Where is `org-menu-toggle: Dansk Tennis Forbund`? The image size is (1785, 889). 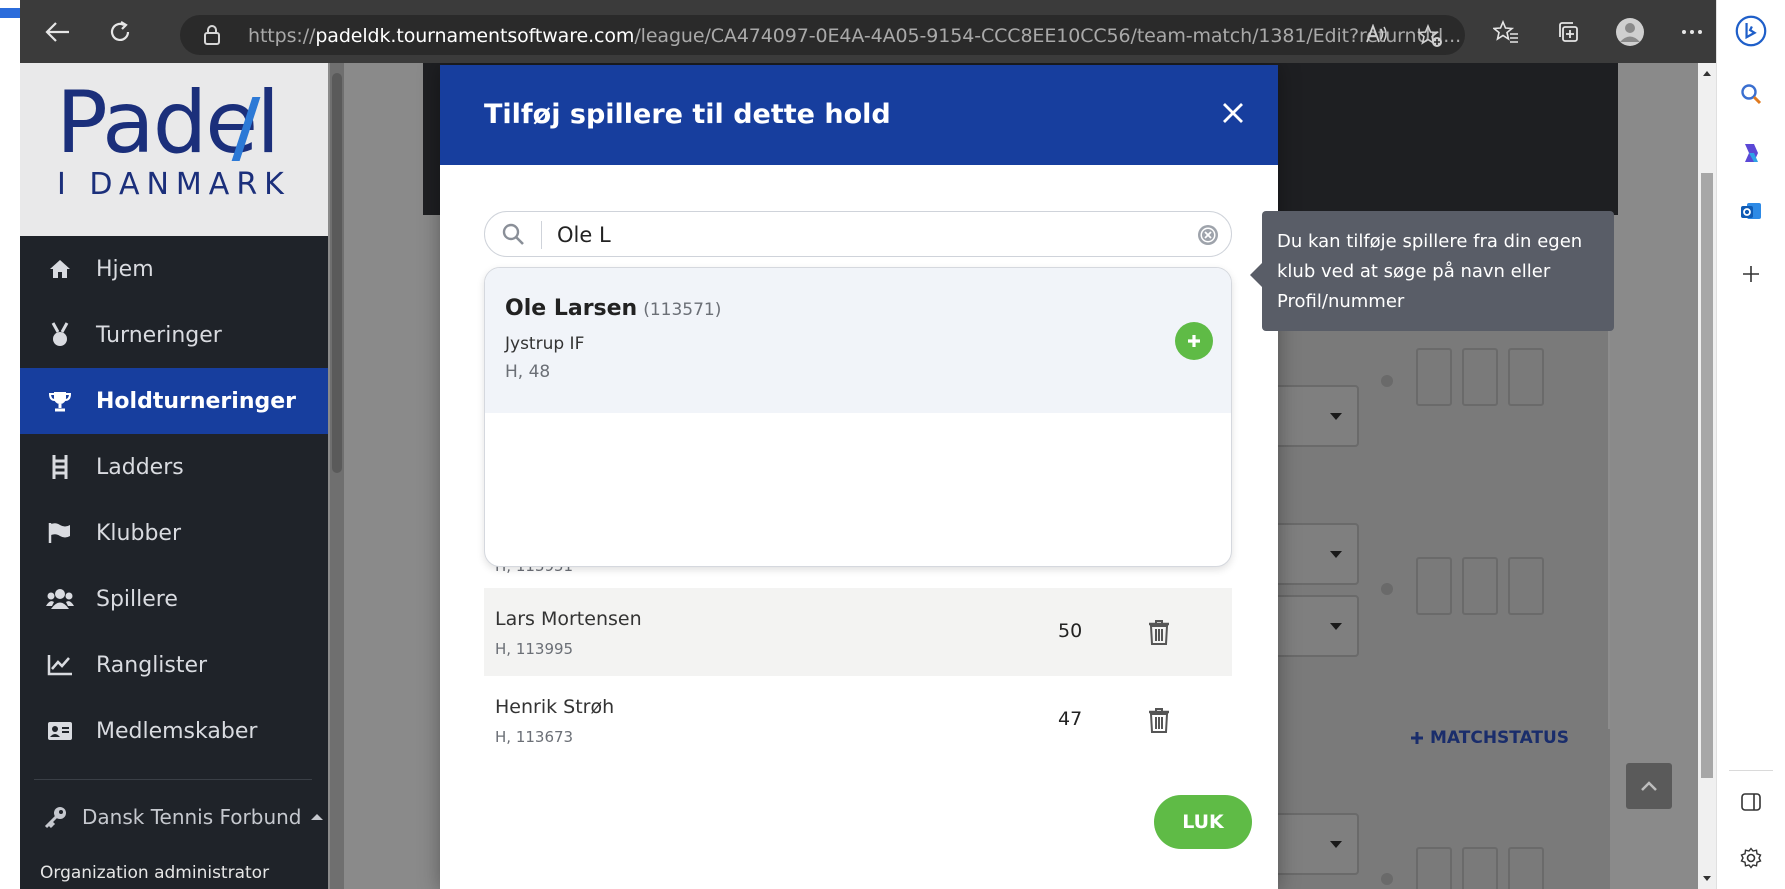
org-menu-toggle: Dansk Tennis Forbund is located at coordinates (184, 817).